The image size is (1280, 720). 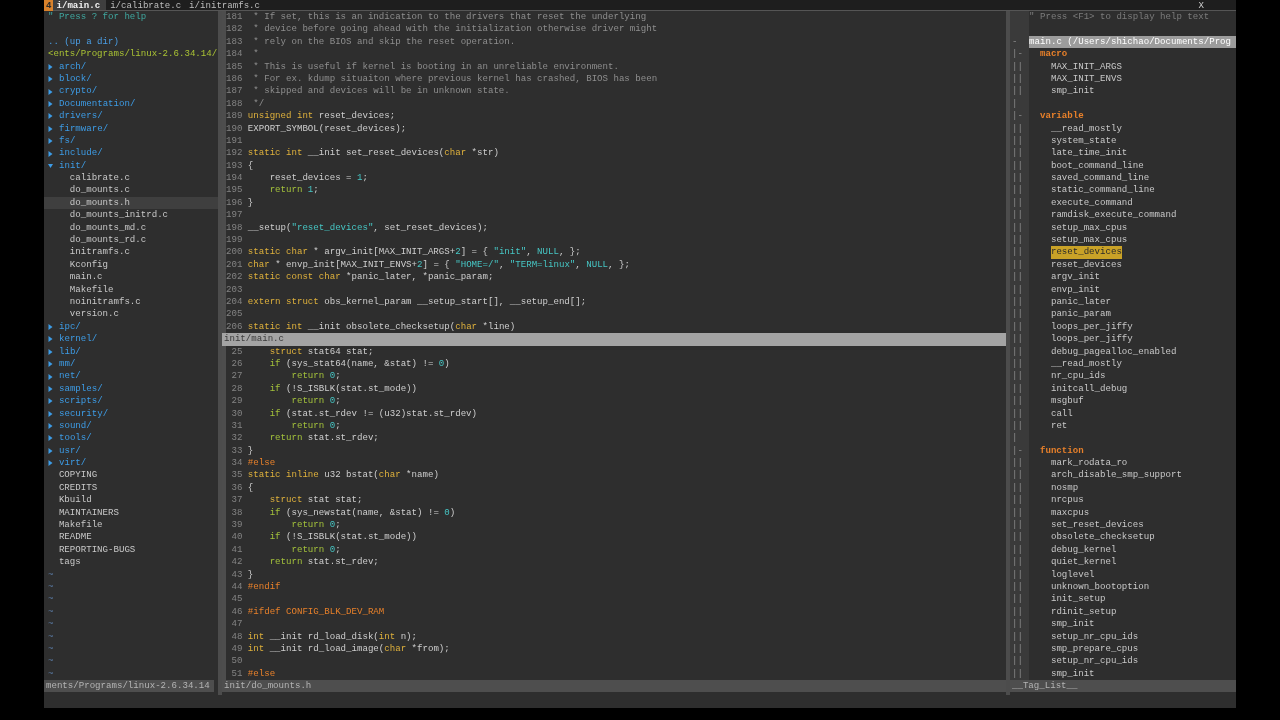 What do you see at coordinates (1083, 562) in the screenshot?
I see `tag-item: quiet_kernel` at bounding box center [1083, 562].